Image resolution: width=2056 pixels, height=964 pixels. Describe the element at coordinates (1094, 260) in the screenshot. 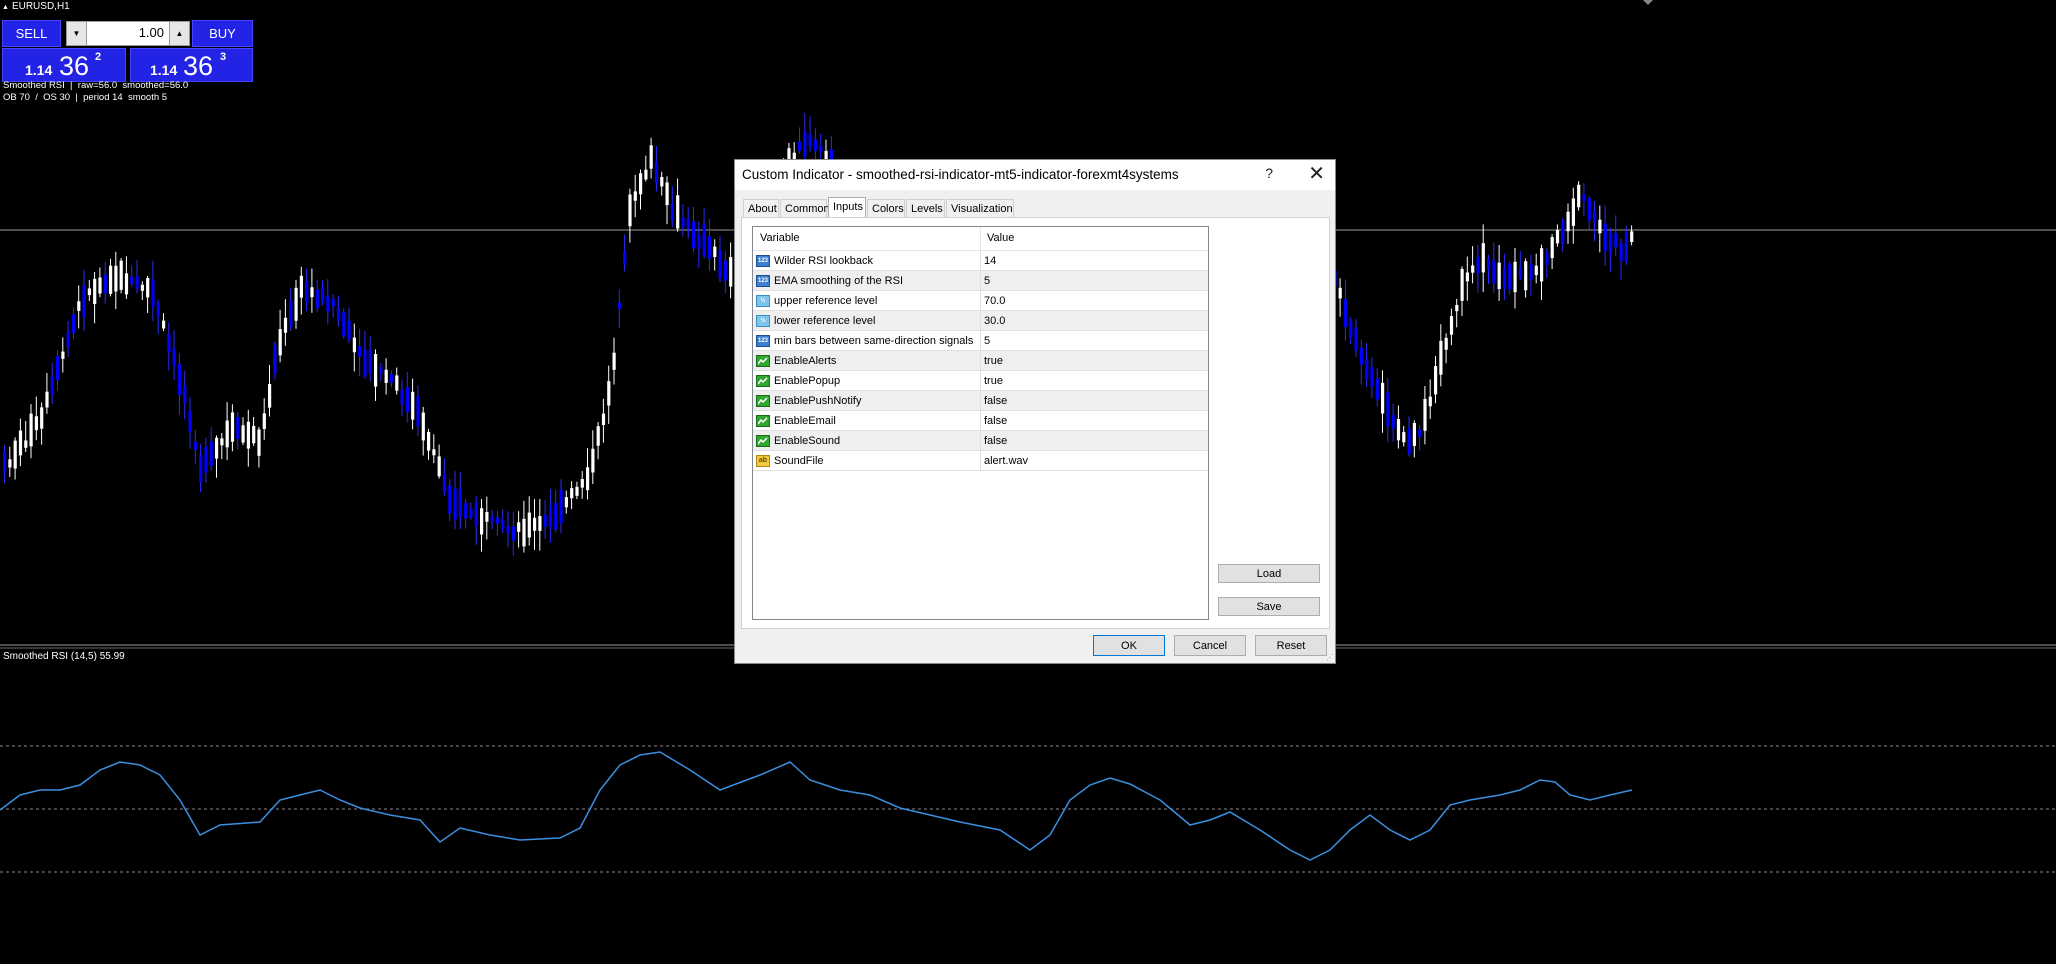

I see `value-cell: 14` at that location.